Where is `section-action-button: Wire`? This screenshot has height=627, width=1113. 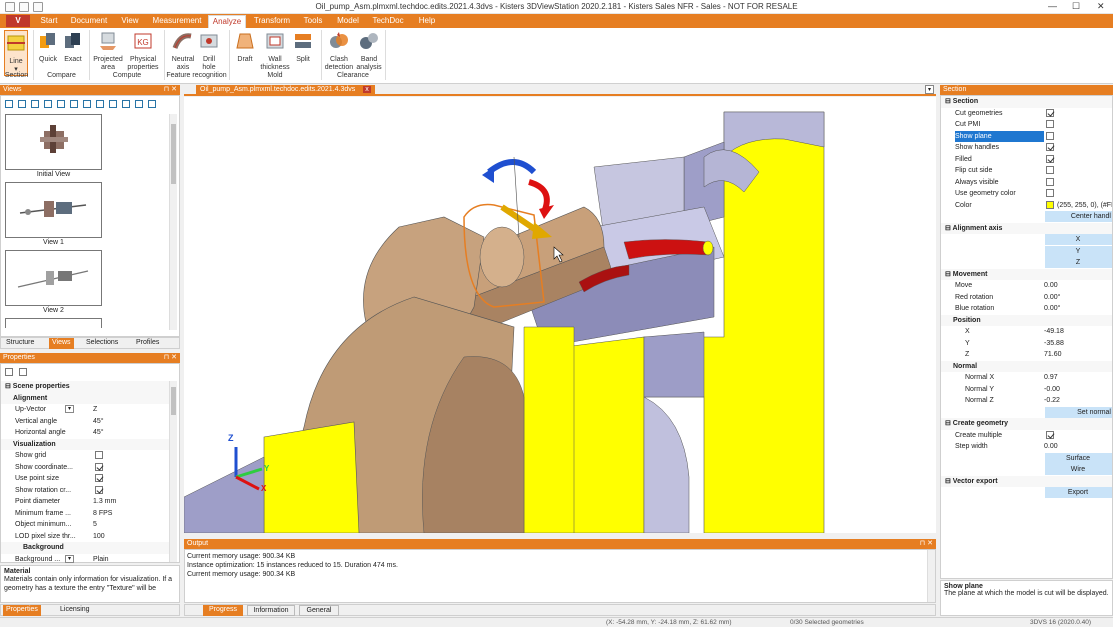
section-action-button: Wire is located at coordinates (1078, 469).